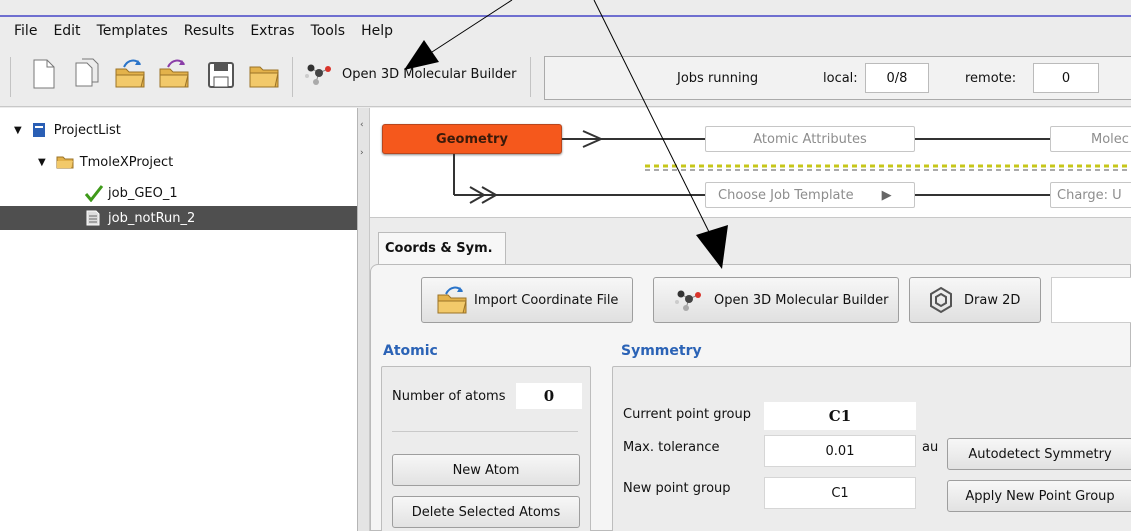  Describe the element at coordinates (1066, 78) in the screenshot. I see `remote-jobs-field: 0` at that location.